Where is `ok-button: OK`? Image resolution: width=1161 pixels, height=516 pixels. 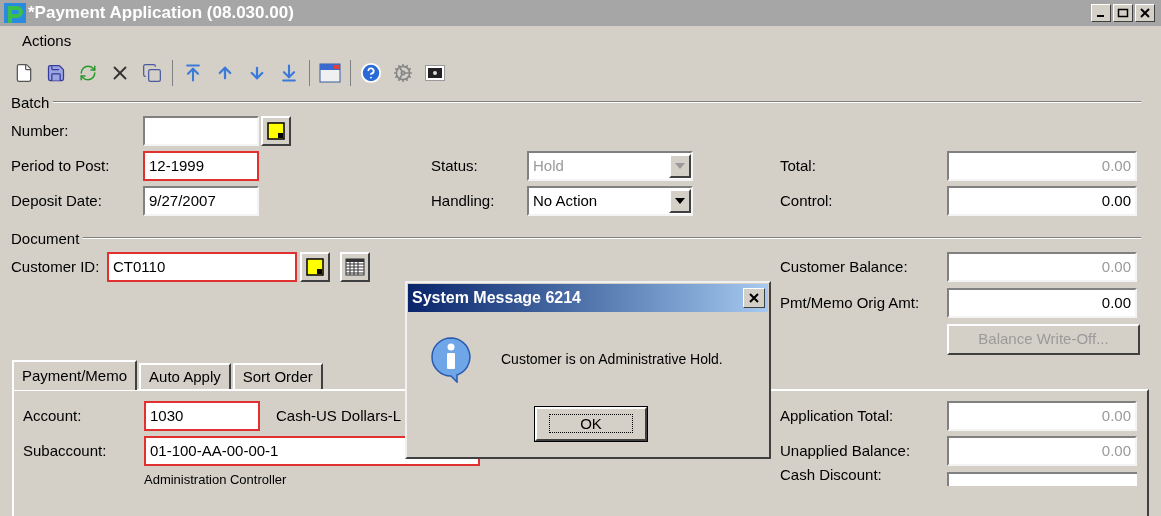
ok-button: OK is located at coordinates (591, 424).